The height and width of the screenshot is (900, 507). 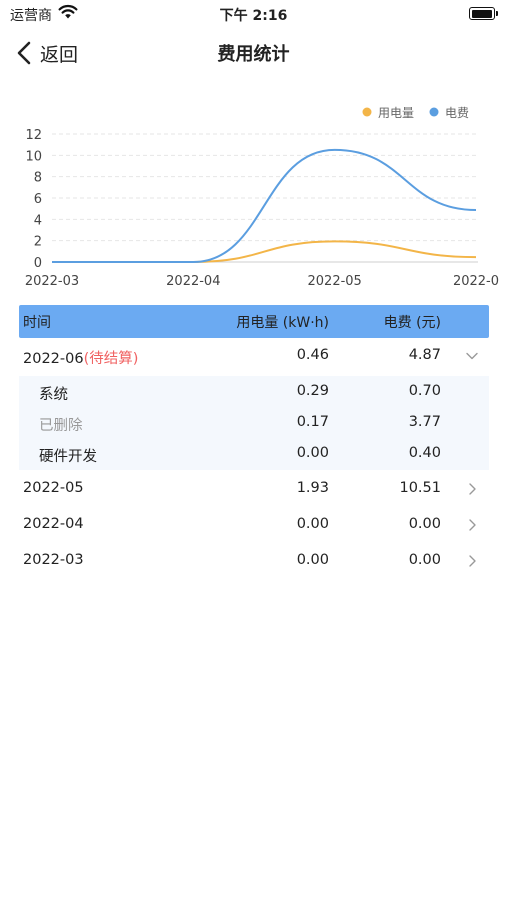 I want to click on nav-bar: 返回 费用统计, so click(x=253, y=53).